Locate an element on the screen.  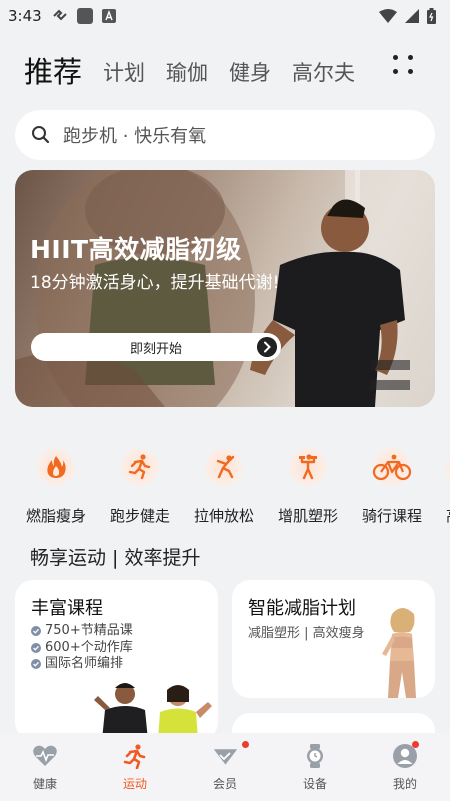
status-system-icons is located at coordinates (407, 16).